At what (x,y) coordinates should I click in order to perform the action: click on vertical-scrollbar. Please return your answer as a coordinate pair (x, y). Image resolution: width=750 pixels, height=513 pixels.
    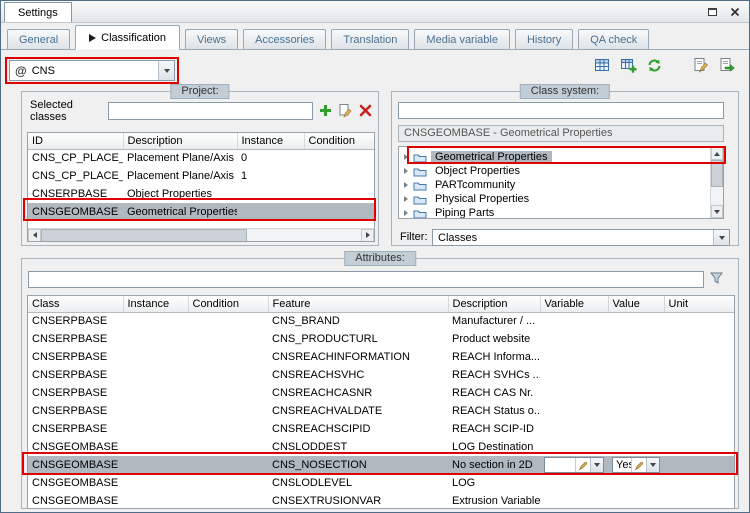
    Looking at the image, I should click on (716, 182).